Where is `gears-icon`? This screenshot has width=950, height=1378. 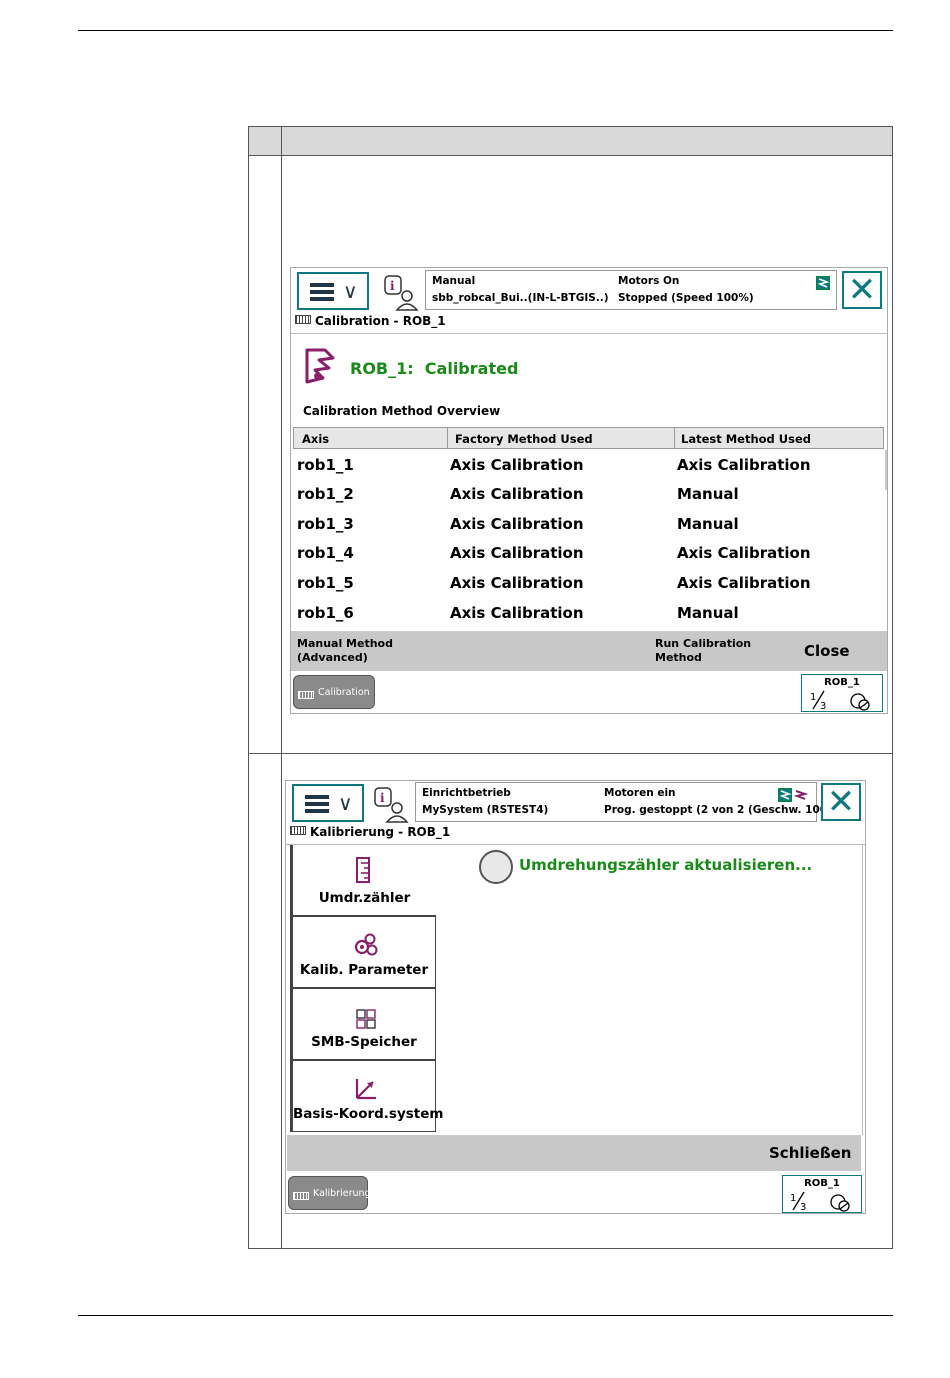 gears-icon is located at coordinates (366, 944).